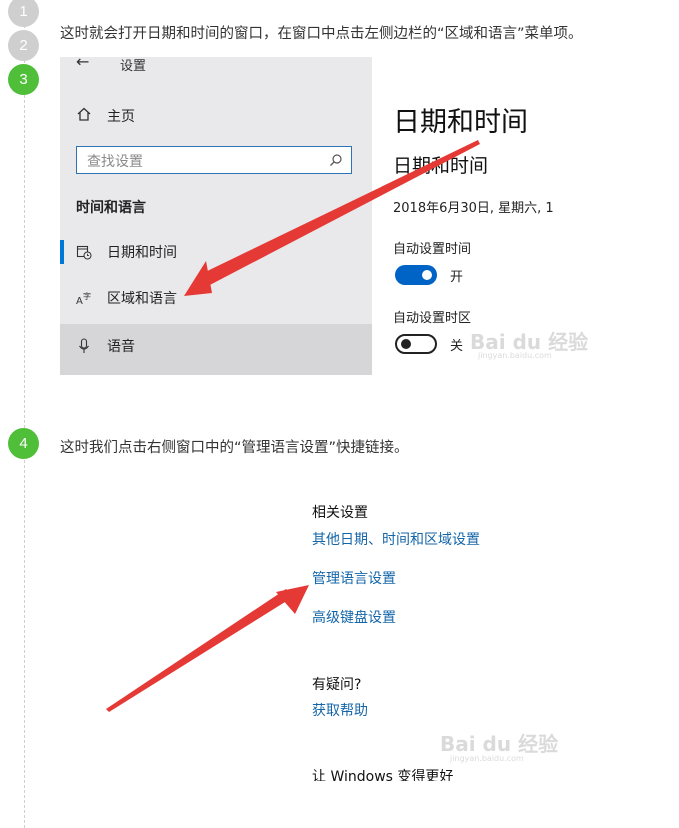  I want to click on auto-time-label: 自动设置时间, so click(432, 249).